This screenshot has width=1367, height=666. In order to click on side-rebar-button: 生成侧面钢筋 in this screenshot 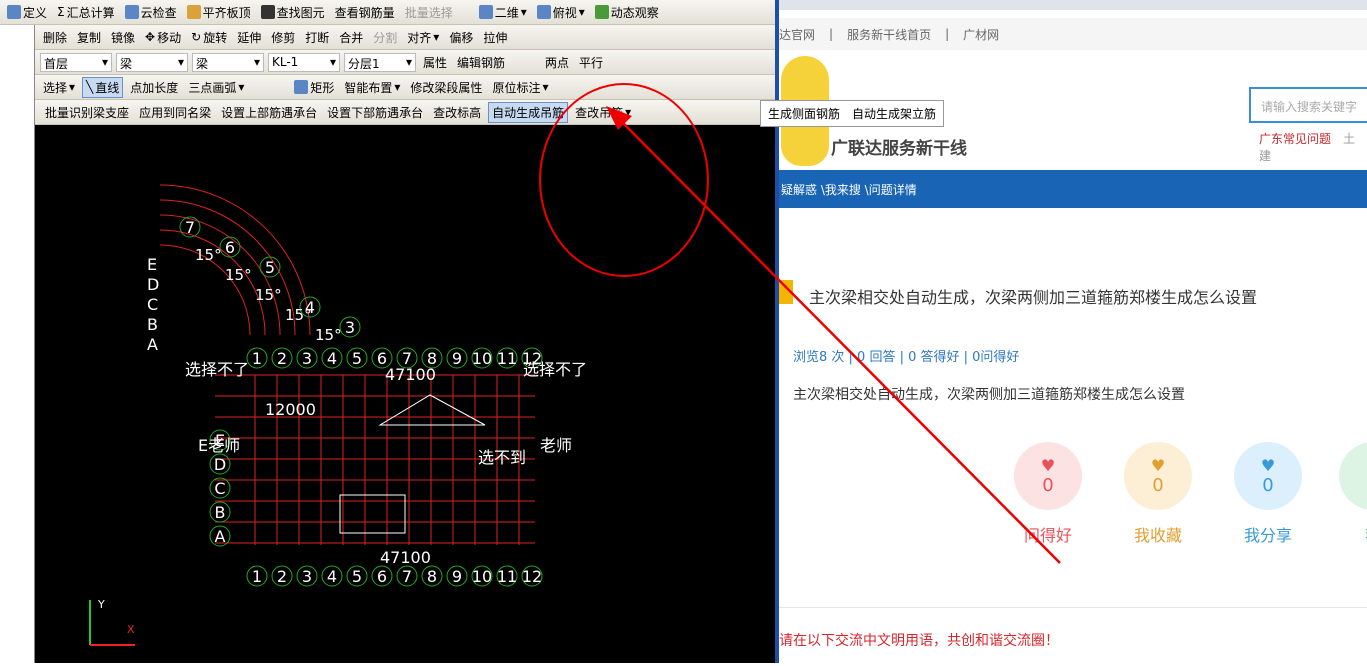, I will do `click(804, 113)`.